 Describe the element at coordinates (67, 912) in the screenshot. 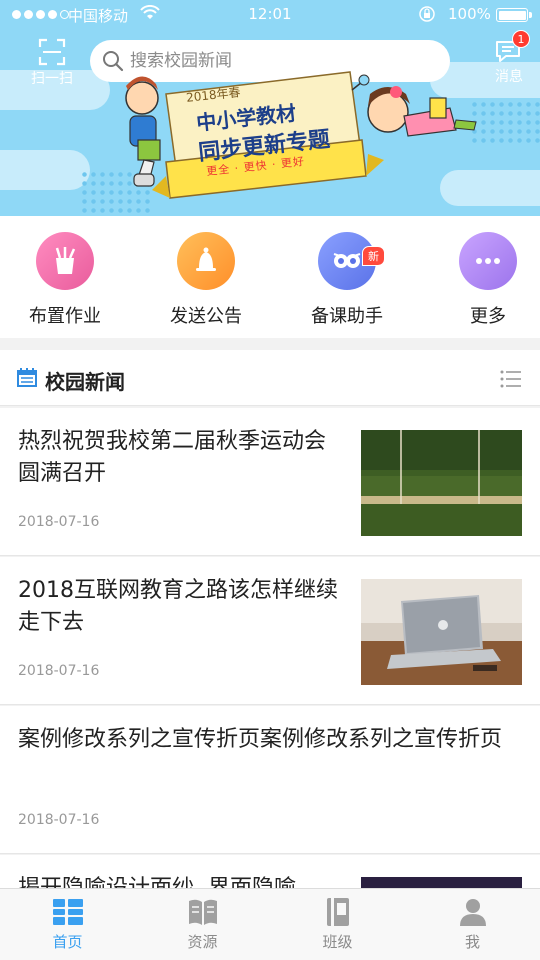

I see `home-grid-icon` at that location.